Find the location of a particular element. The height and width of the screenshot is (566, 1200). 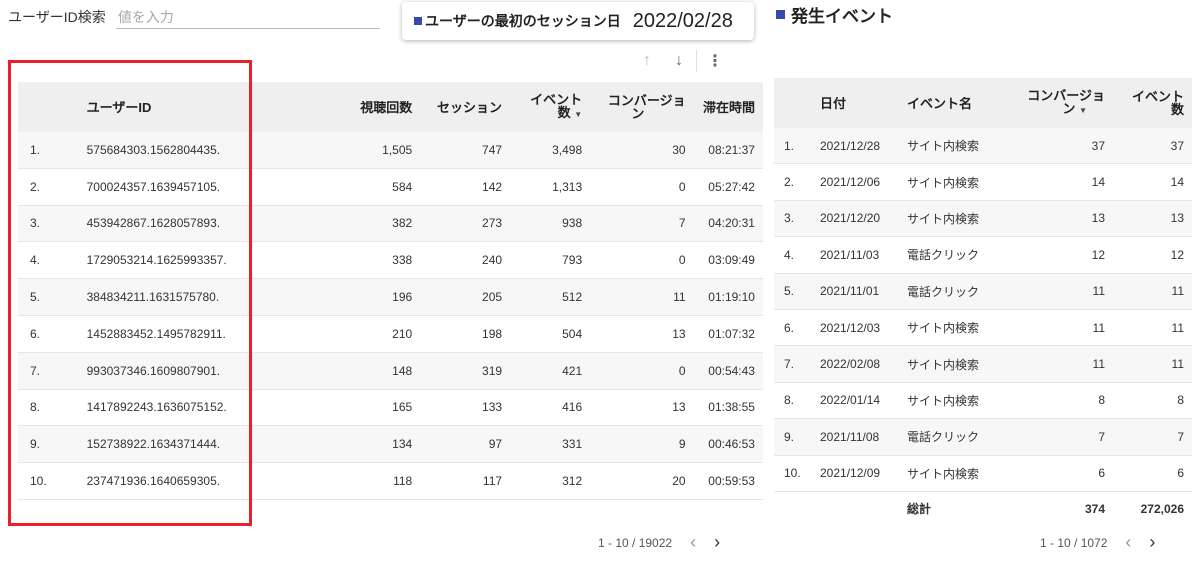

header-events: イベント 数 ▼ is located at coordinates (546, 107).